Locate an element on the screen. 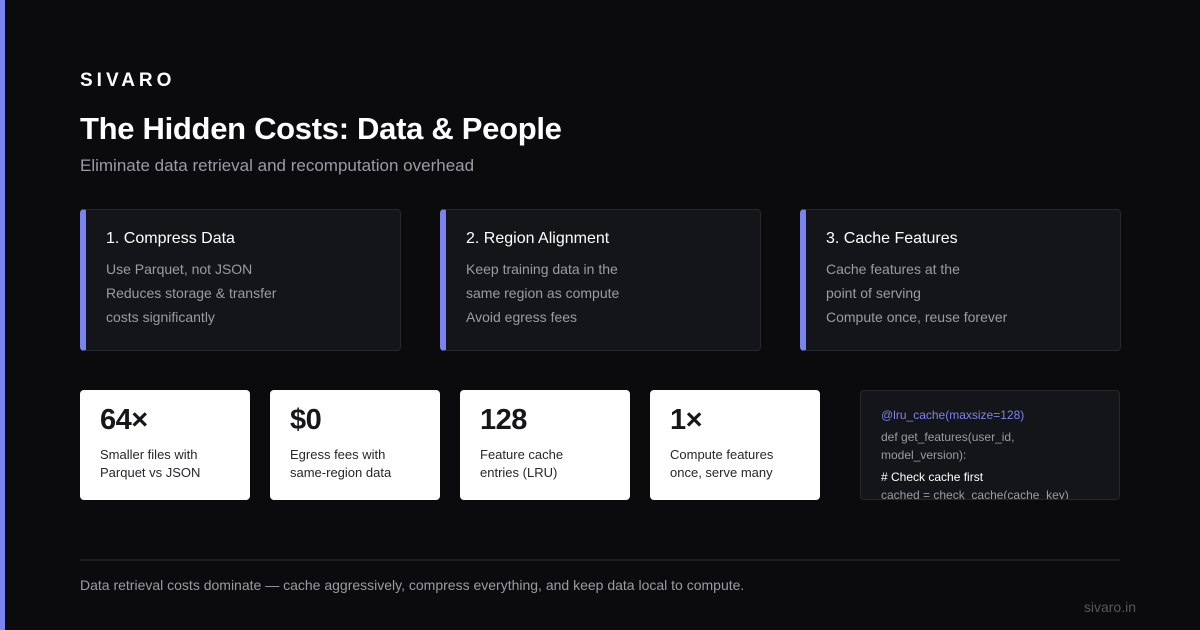  step-line: Compute once, reuse forever is located at coordinates (917, 317).